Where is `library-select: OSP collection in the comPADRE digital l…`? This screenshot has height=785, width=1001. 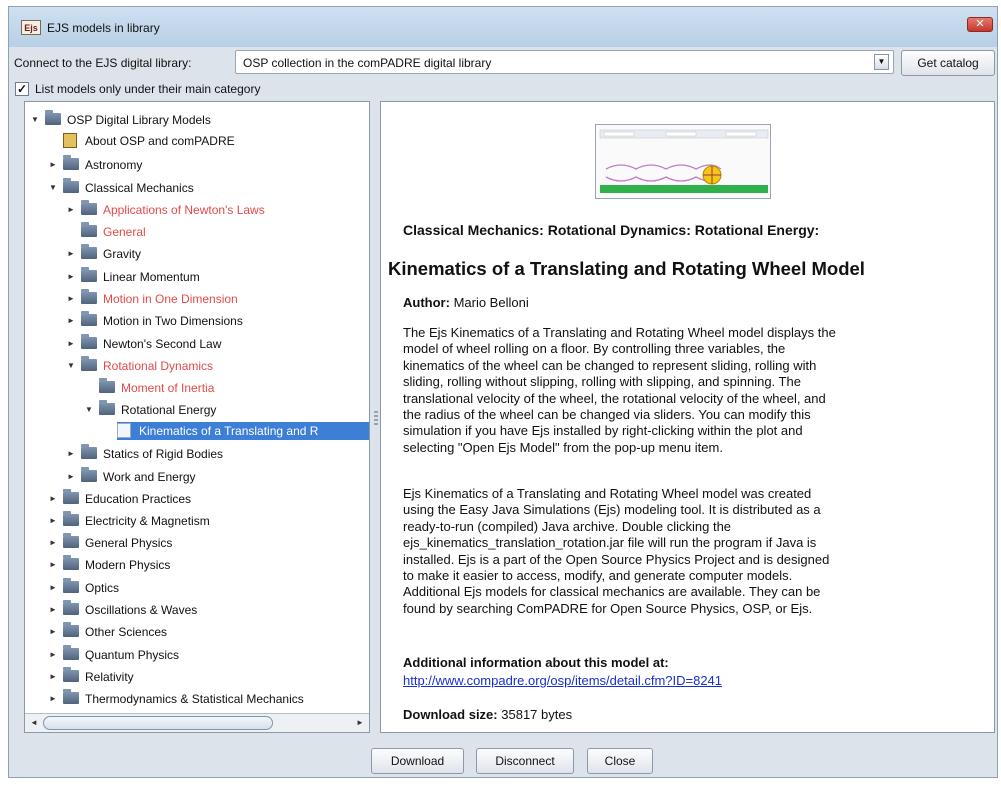
library-select: OSP collection in the comPADRE digital l… is located at coordinates (564, 62).